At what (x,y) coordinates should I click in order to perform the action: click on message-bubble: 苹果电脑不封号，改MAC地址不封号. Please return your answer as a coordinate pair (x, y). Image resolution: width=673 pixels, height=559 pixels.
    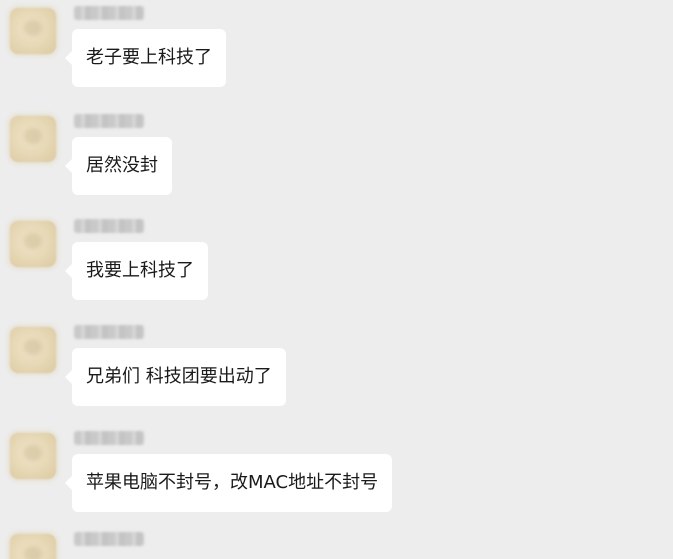
    Looking at the image, I should click on (228, 483).